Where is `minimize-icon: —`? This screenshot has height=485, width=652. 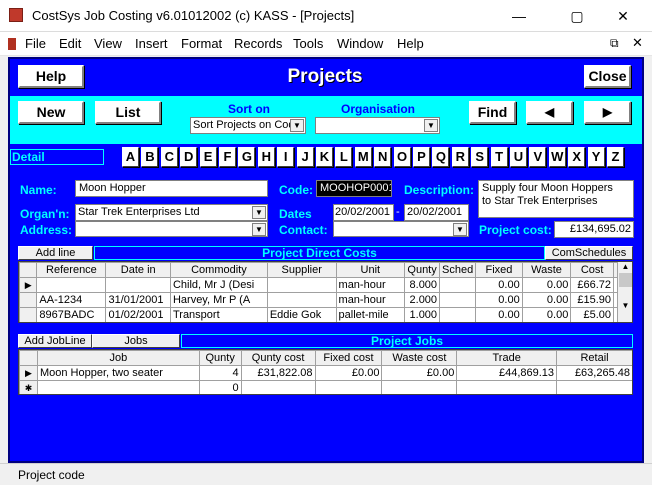 minimize-icon: — is located at coordinates (519, 16).